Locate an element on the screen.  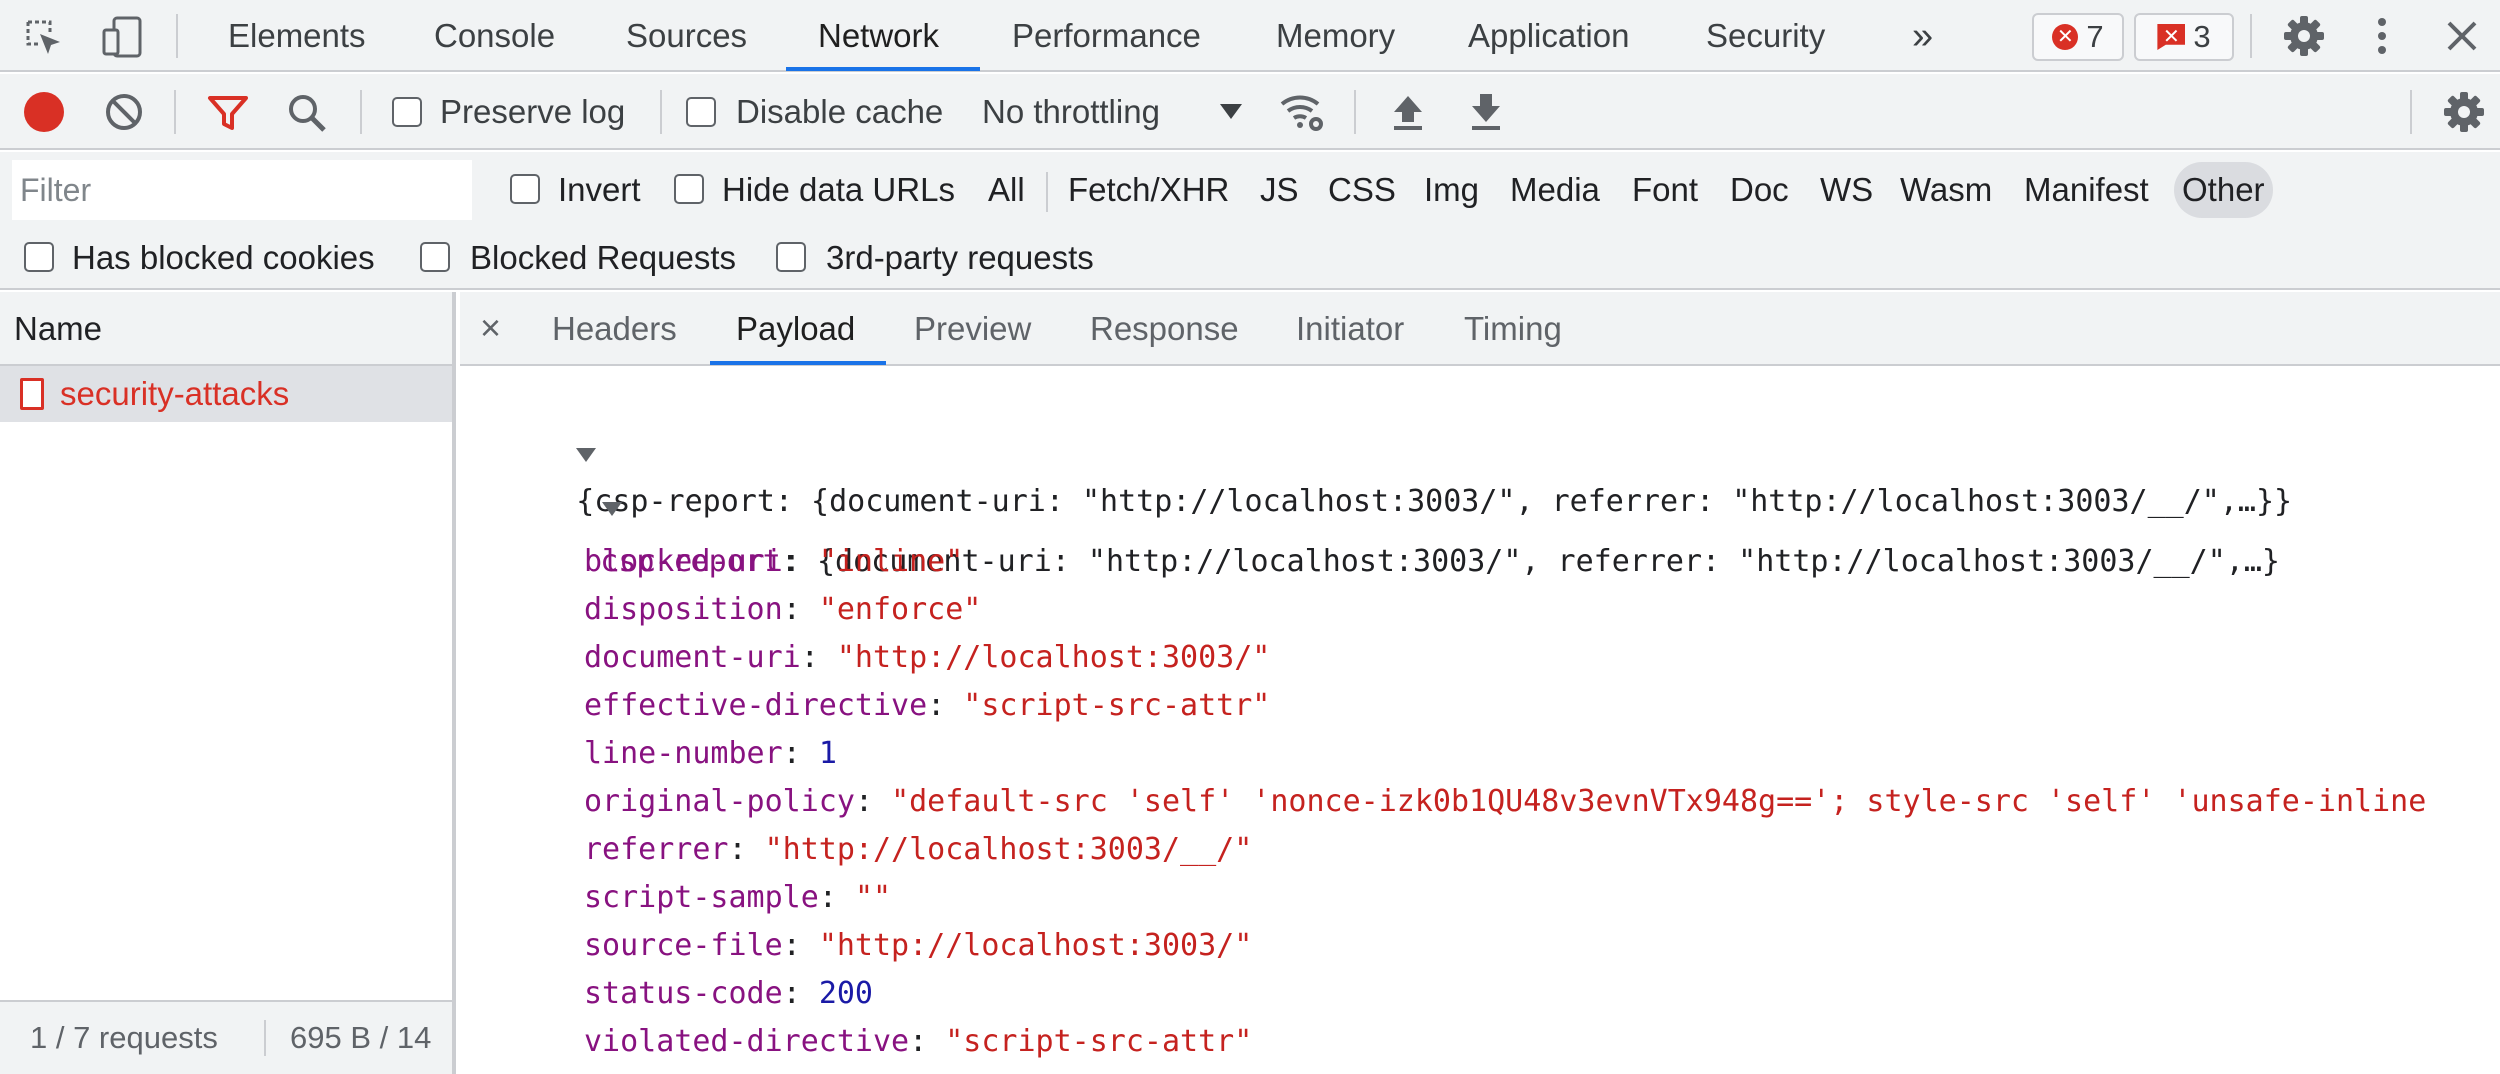
device-toolbar-icon is located at coordinates (123, 37).